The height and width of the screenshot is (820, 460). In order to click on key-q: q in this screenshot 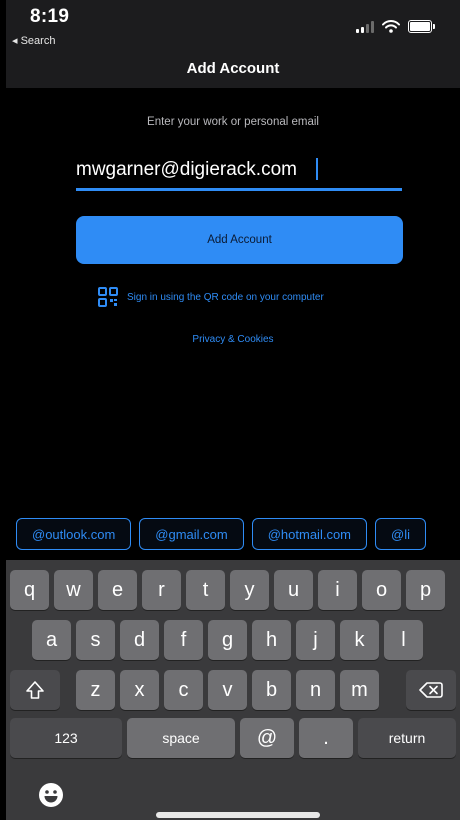, I will do `click(29, 590)`.